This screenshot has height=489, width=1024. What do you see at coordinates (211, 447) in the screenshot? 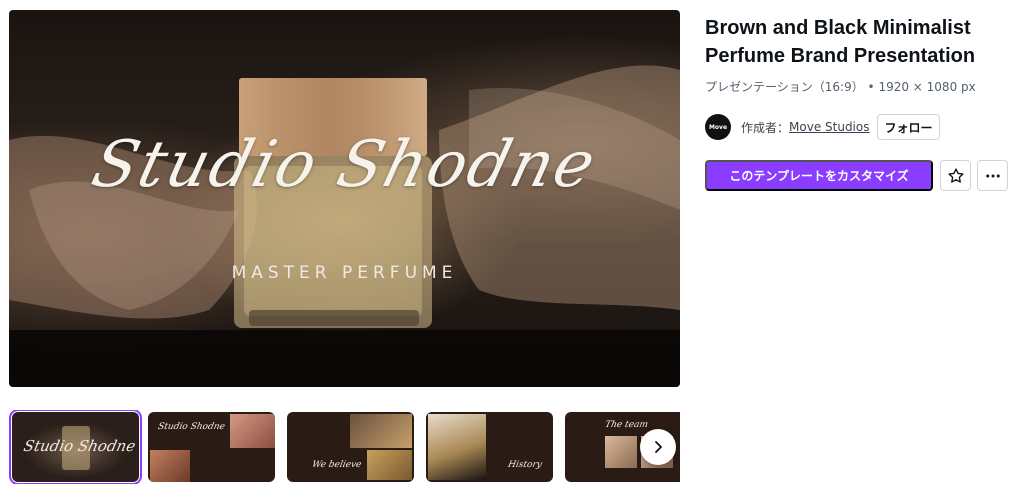
I see `thumbnail-page-2: Studio Shodne` at bounding box center [211, 447].